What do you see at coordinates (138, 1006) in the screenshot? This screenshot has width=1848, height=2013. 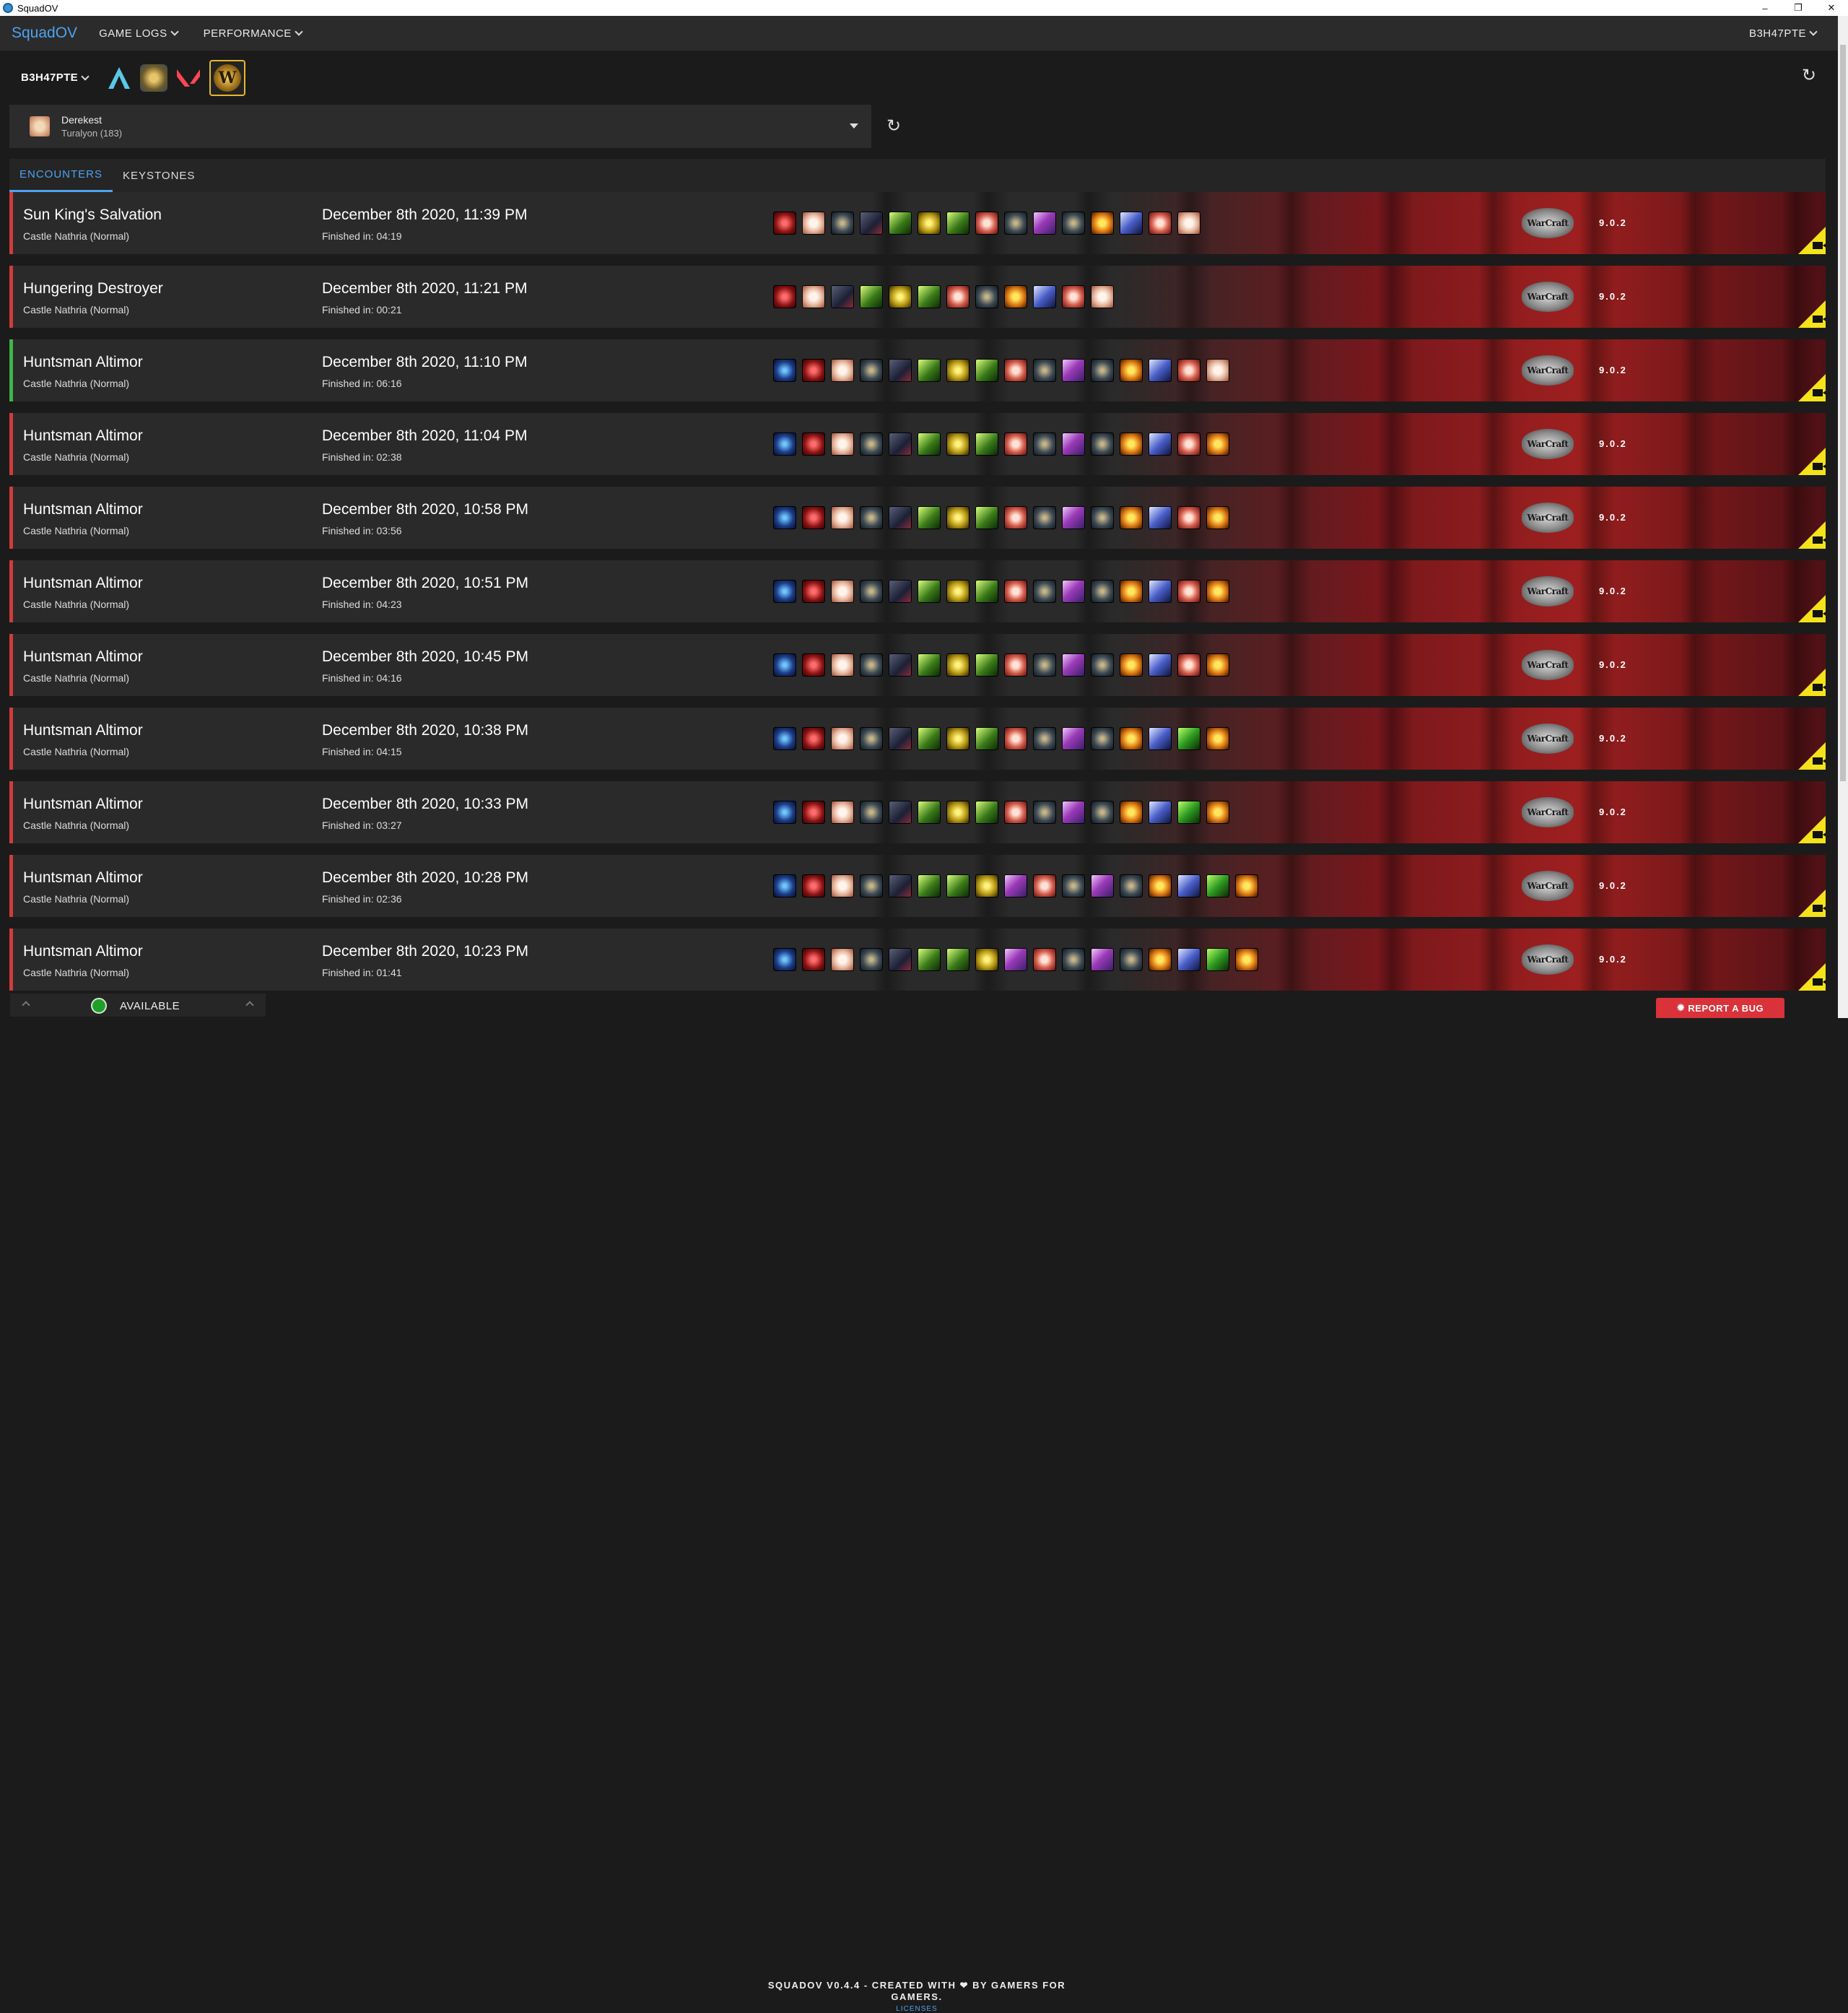 I see `status-selector: AVAILABLE` at bounding box center [138, 1006].